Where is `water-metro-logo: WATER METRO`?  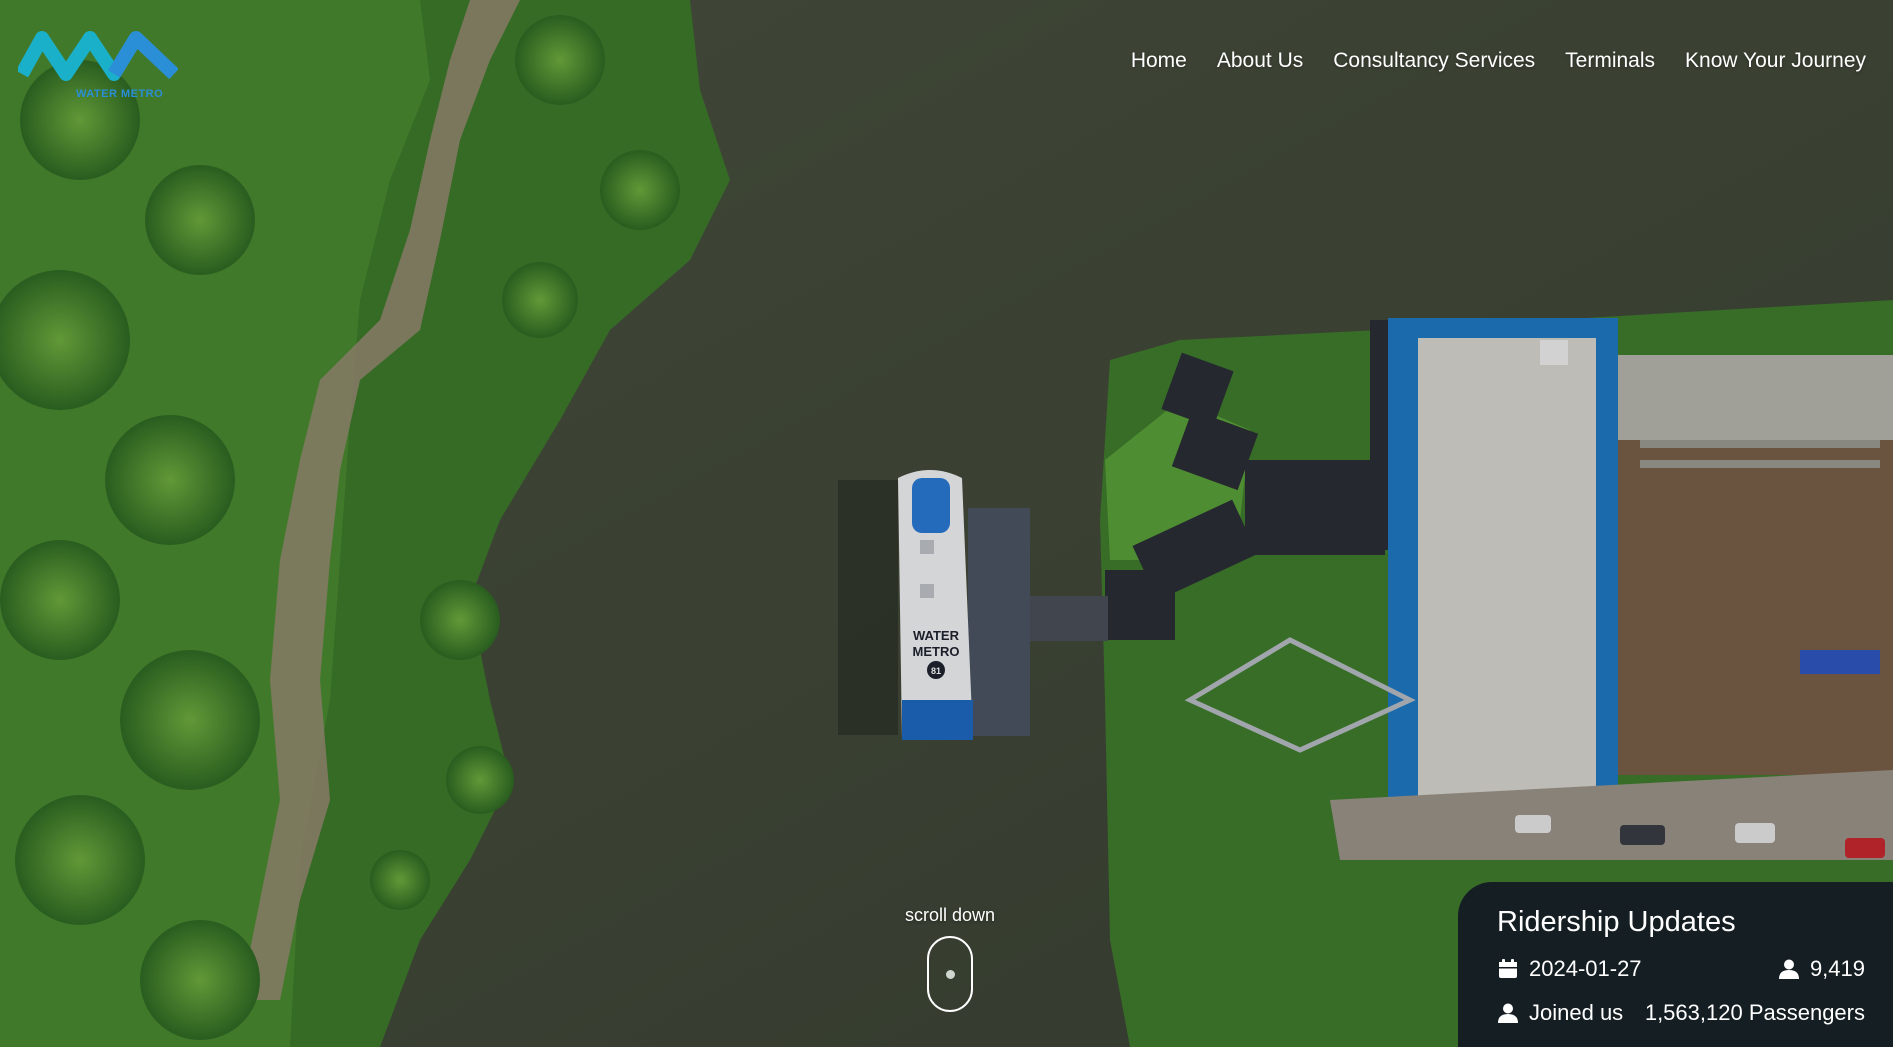
water-metro-logo: WATER METRO is located at coordinates (99, 59).